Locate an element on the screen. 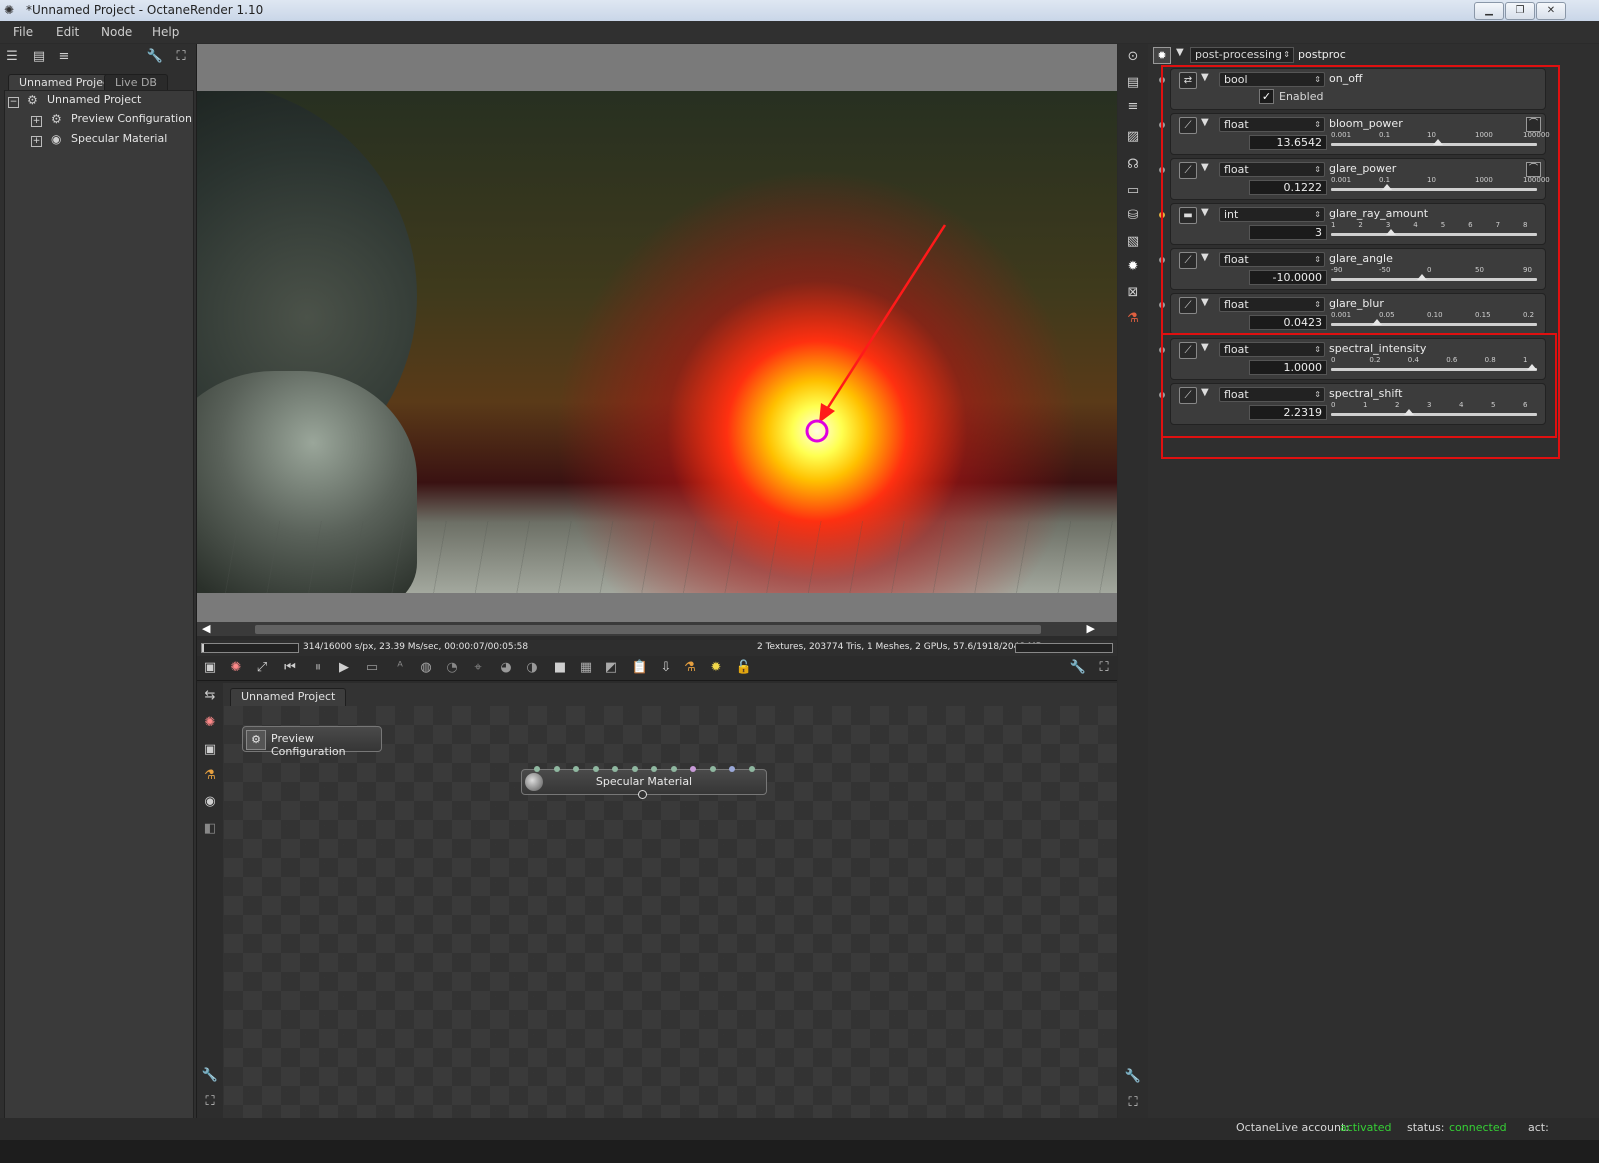 This screenshot has width=1599, height=1163. tree-item-root: Unnamed Project is located at coordinates (94, 100).